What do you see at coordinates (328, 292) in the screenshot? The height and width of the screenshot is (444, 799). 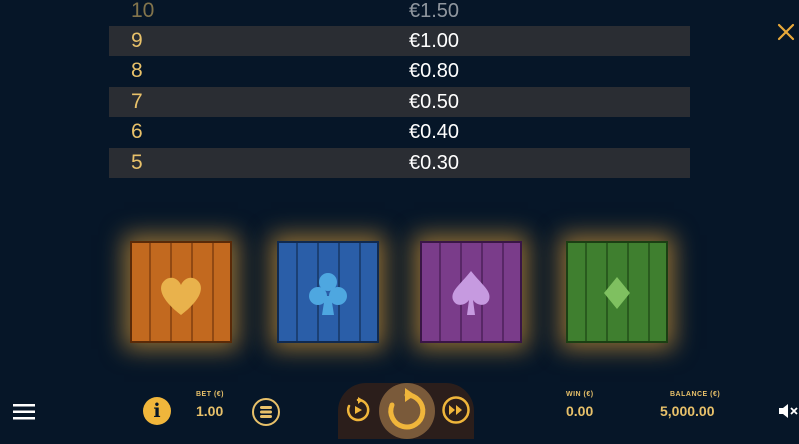 I see `club-symbol-card` at bounding box center [328, 292].